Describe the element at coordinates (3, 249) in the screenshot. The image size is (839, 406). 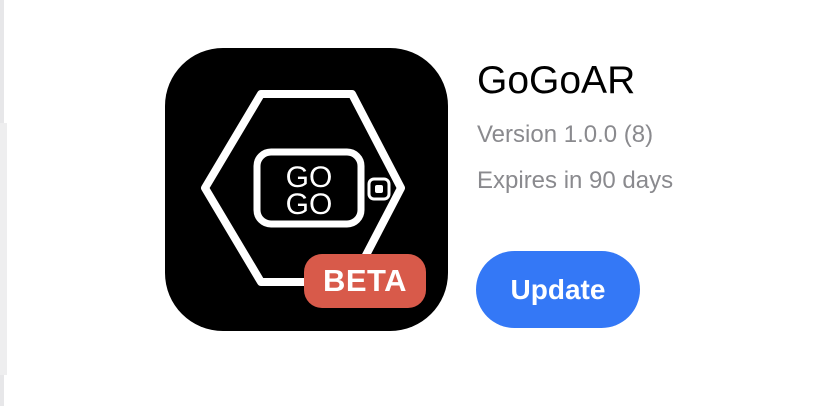
I see `window-edge-panel` at that location.